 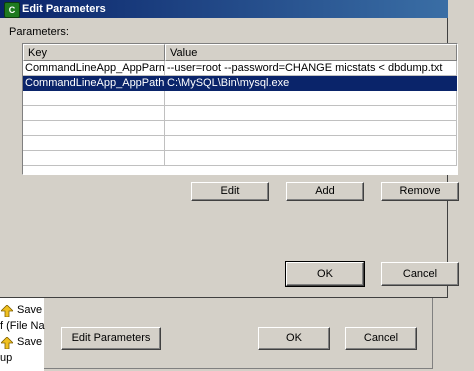 I want to click on app-icon: C, so click(x=12, y=10).